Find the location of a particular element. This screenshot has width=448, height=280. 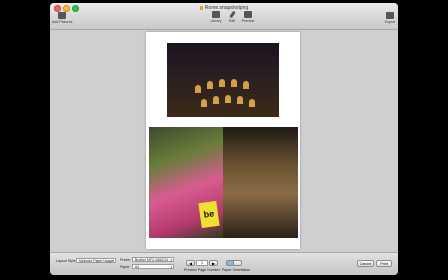

export-button: Export is located at coordinates (390, 18).